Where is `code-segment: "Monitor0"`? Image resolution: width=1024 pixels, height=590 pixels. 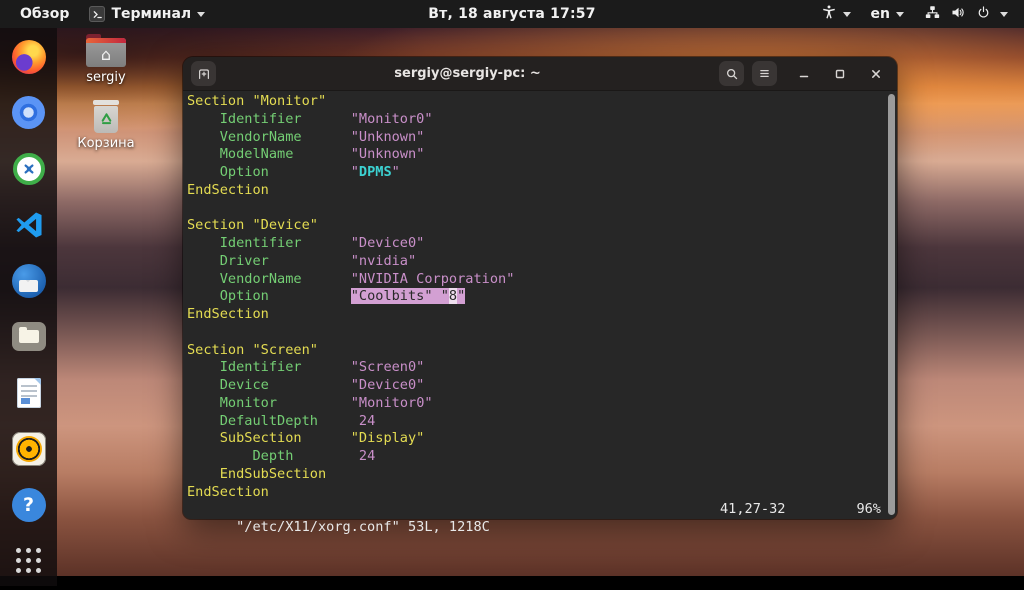
code-segment: "Monitor0" is located at coordinates (391, 402).